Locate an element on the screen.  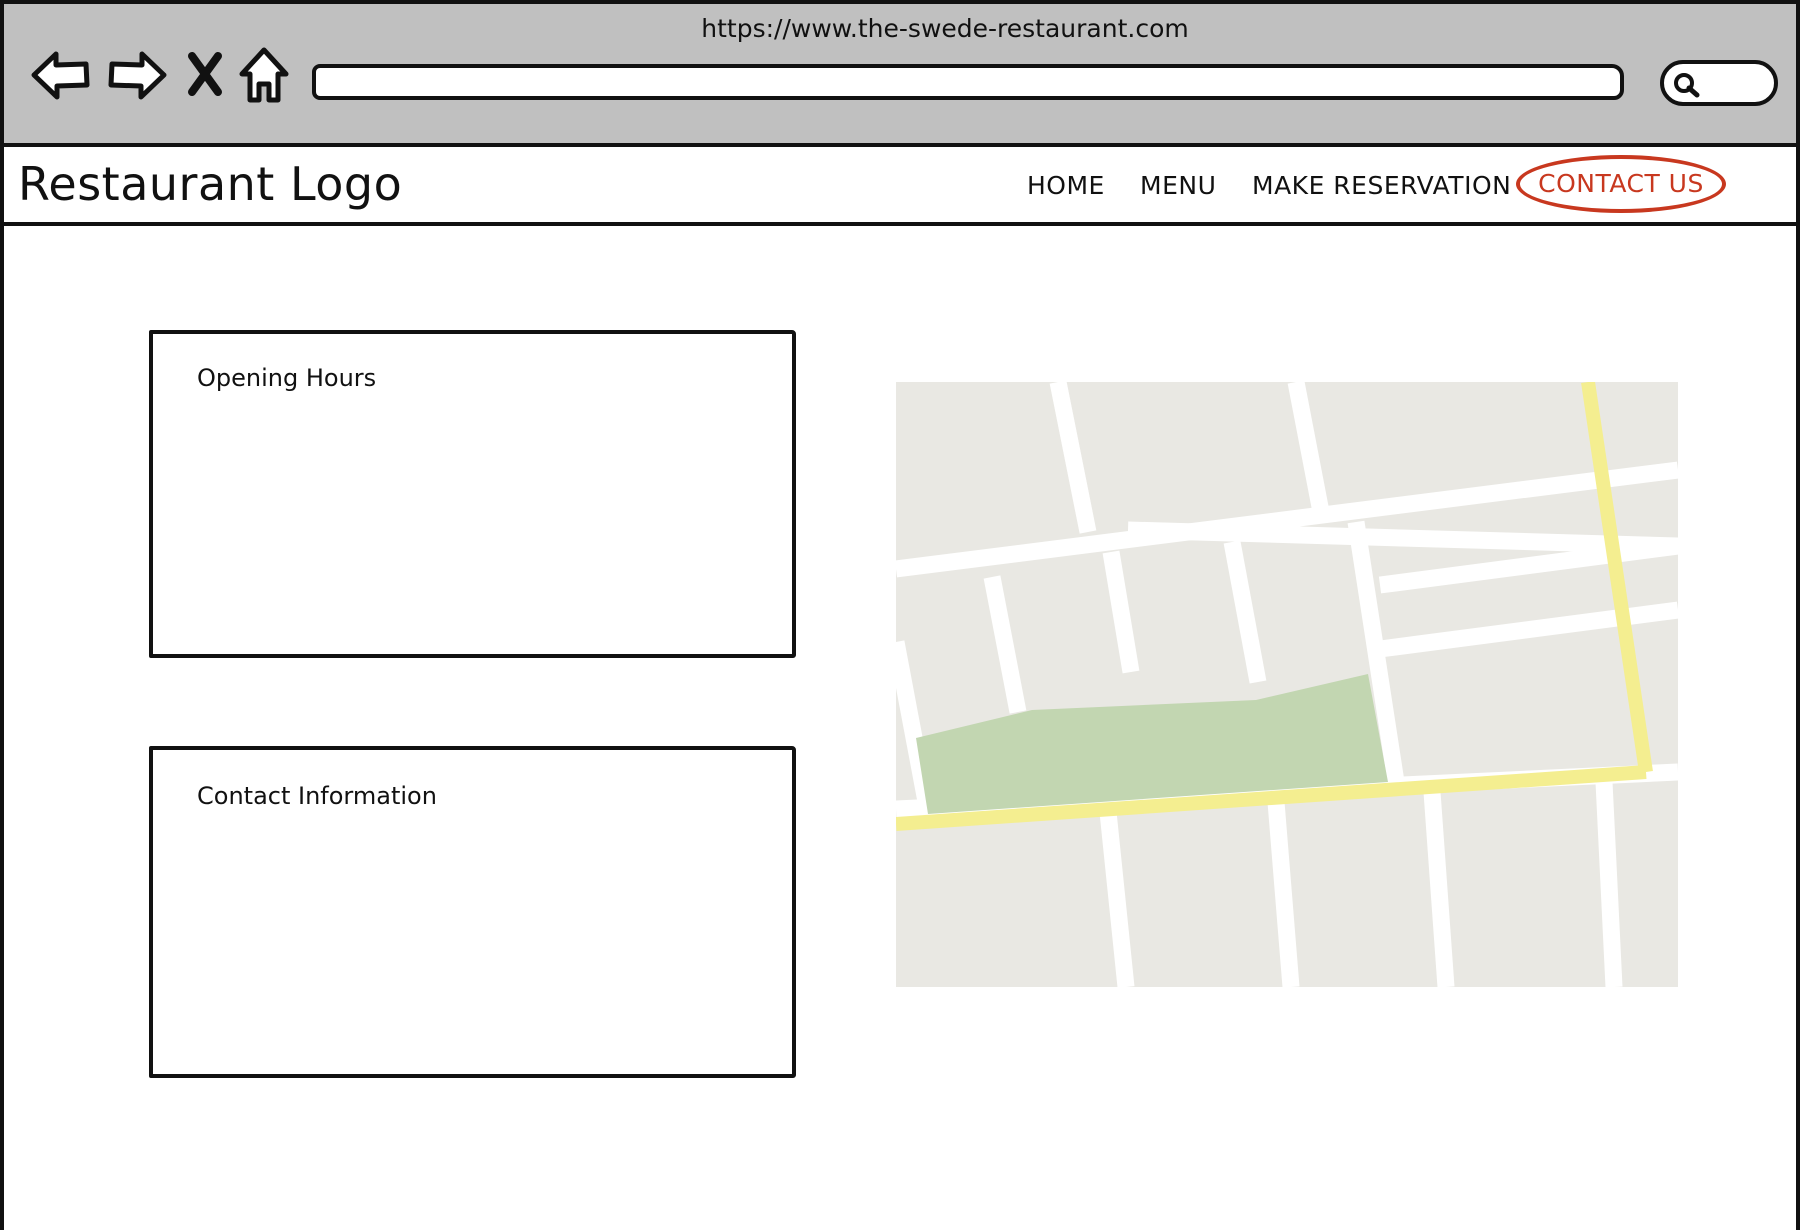
browser-search-field is located at coordinates (1719, 83).